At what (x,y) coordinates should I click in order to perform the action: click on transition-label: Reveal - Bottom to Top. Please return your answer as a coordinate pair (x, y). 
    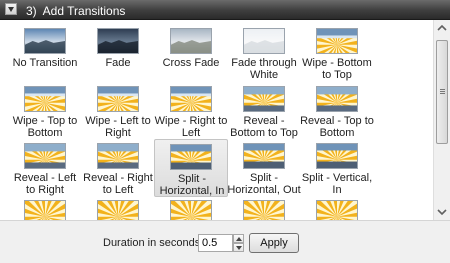
    Looking at the image, I should click on (264, 127).